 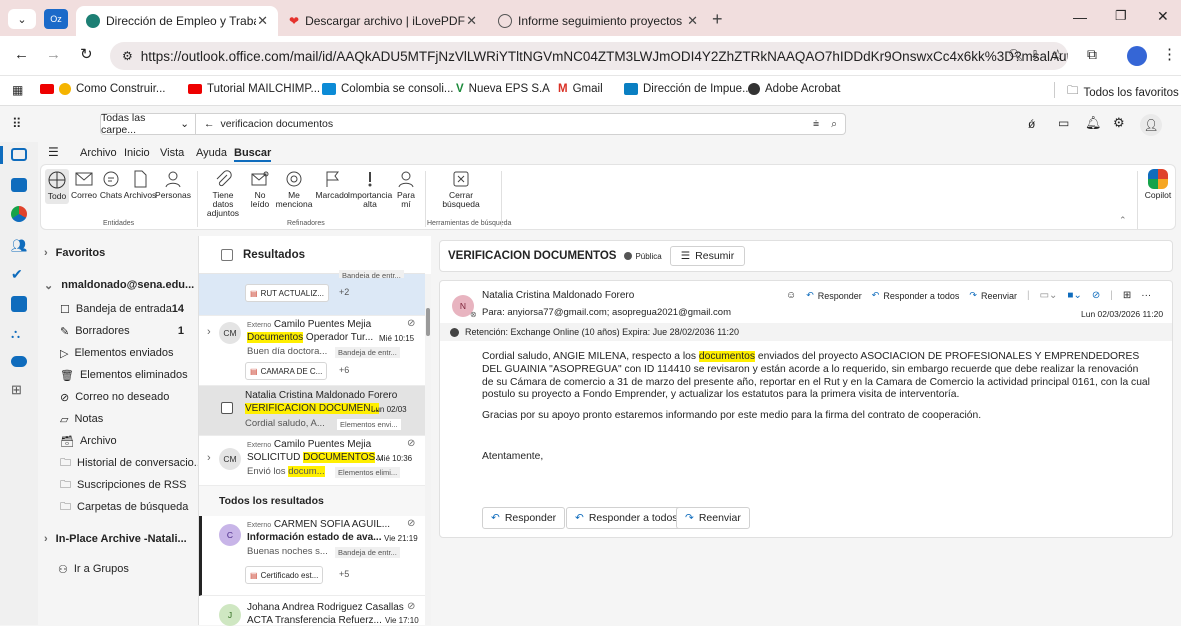 What do you see at coordinates (177, 21) in the screenshot?
I see `tab-direccion-empleo: Dirección de Empleo y Trabajo ✕` at bounding box center [177, 21].